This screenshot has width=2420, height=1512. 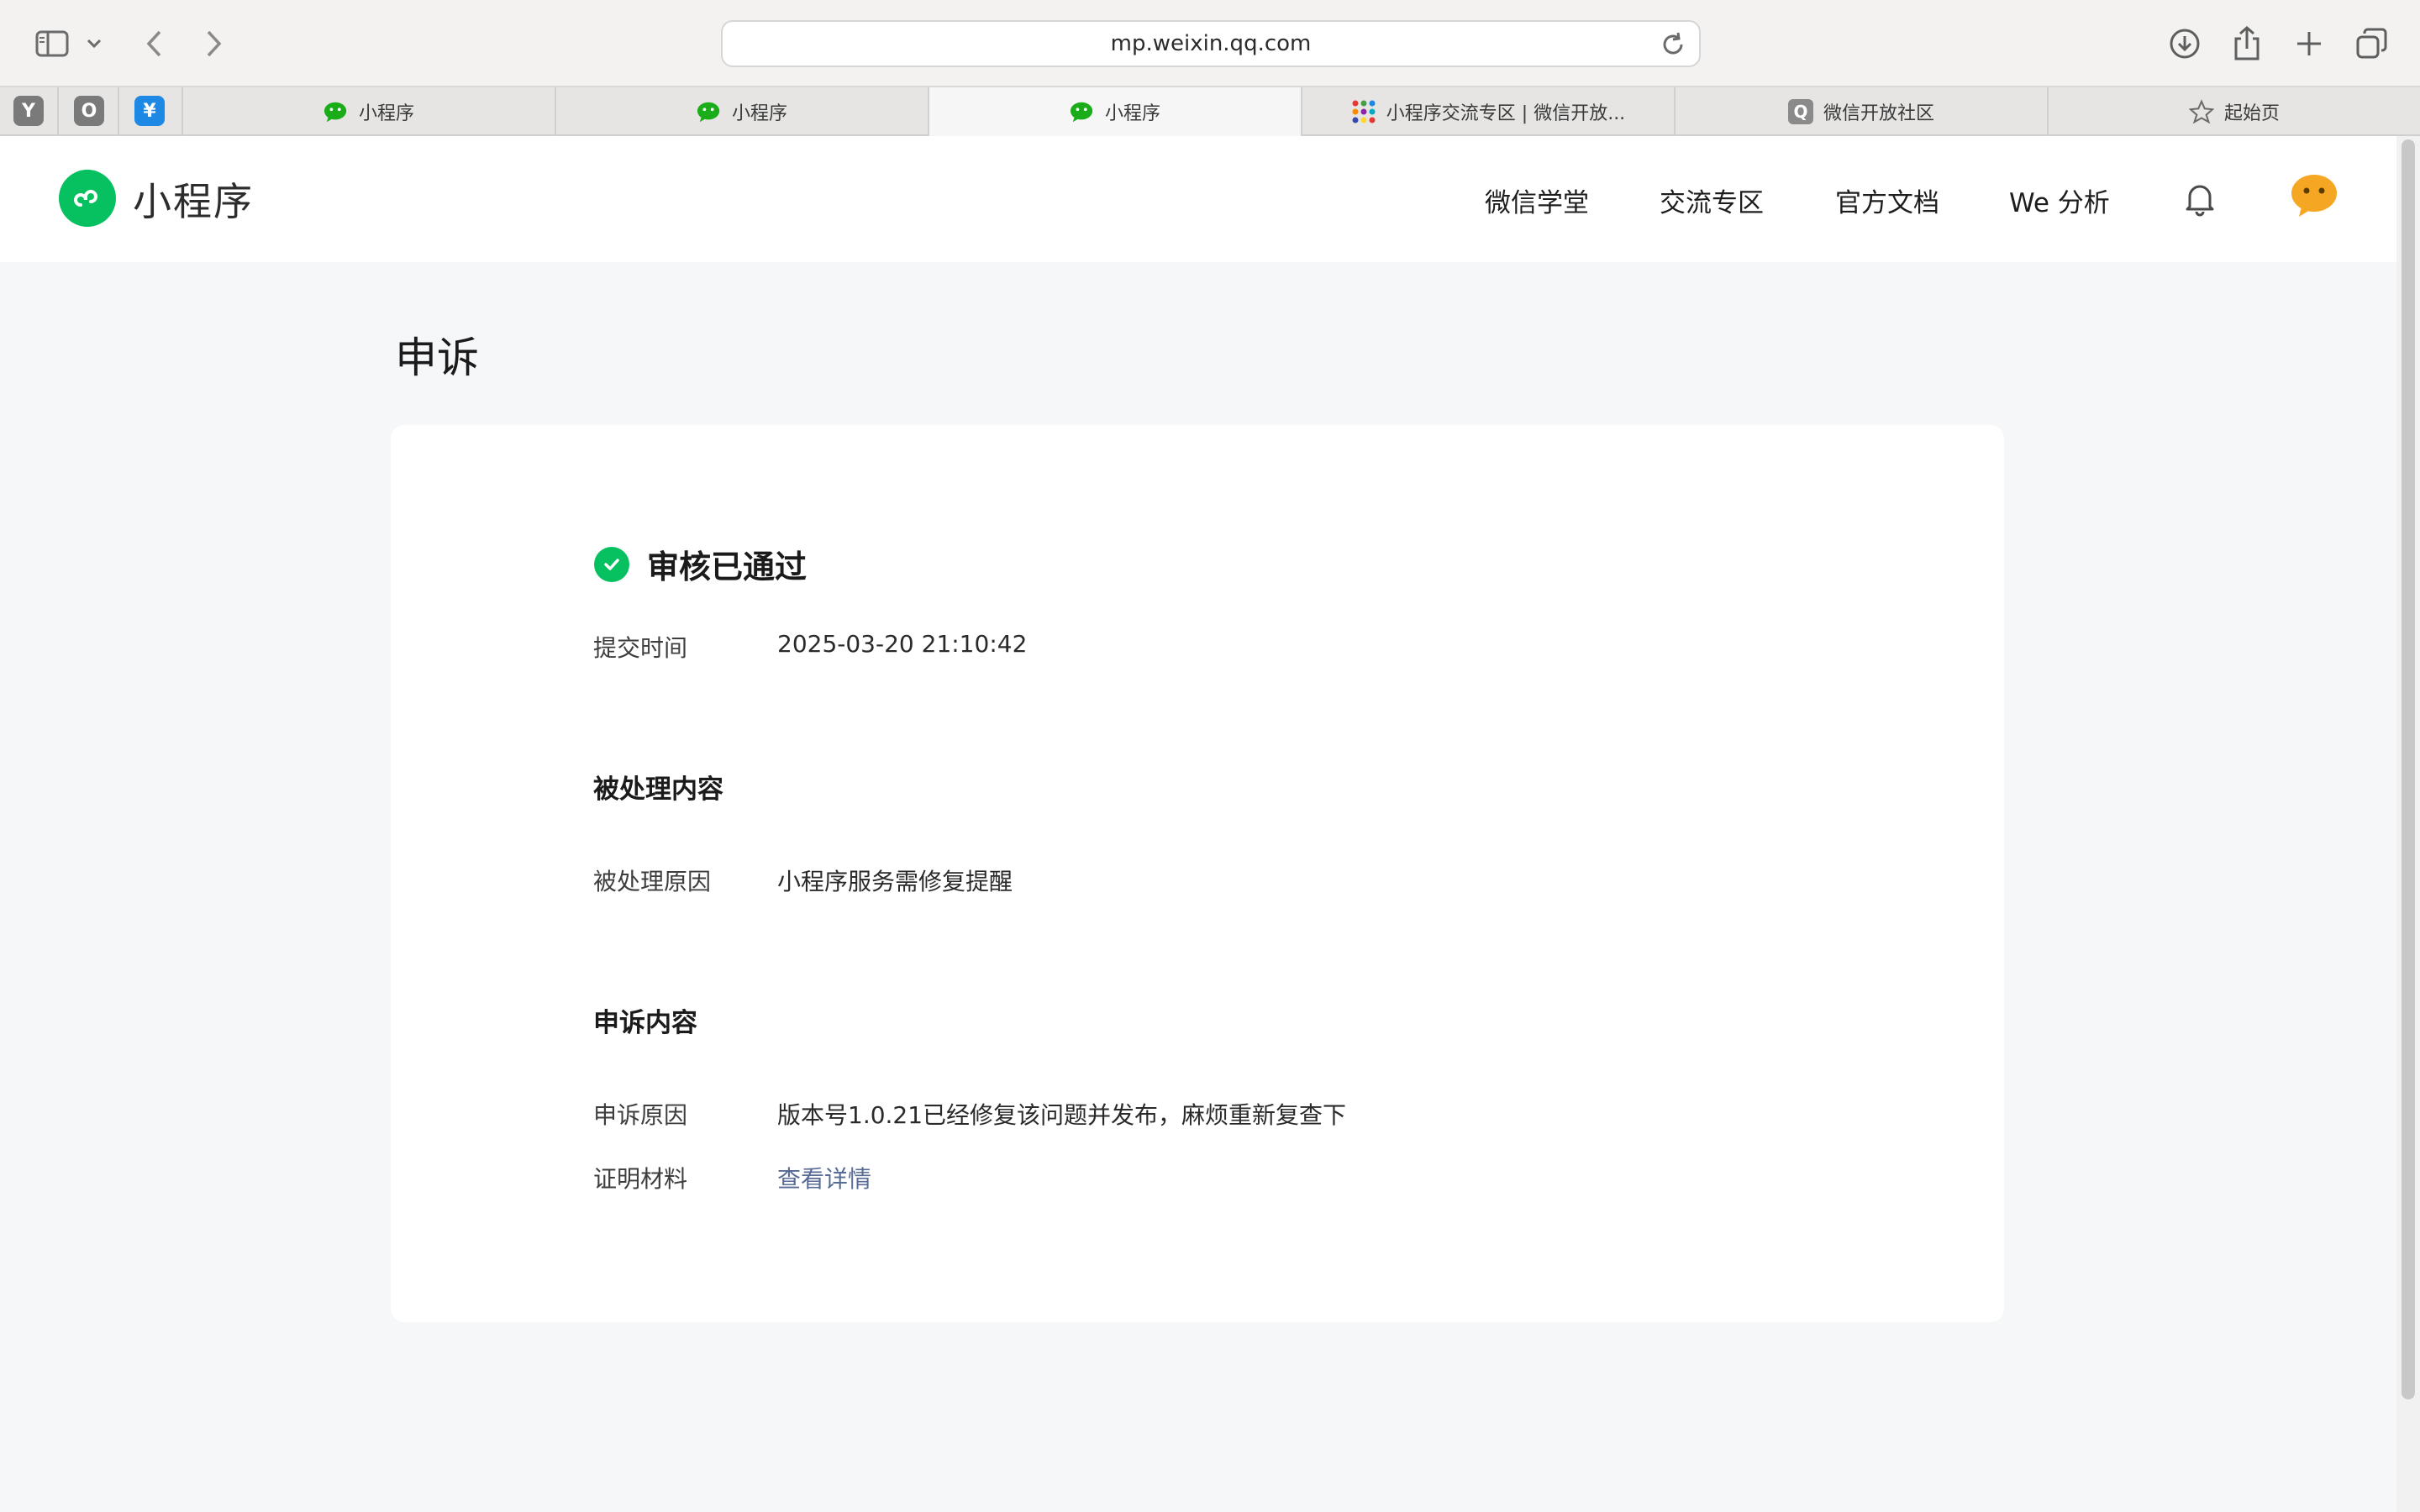 I want to click on scrollbar-thumb, so click(x=2408, y=769).